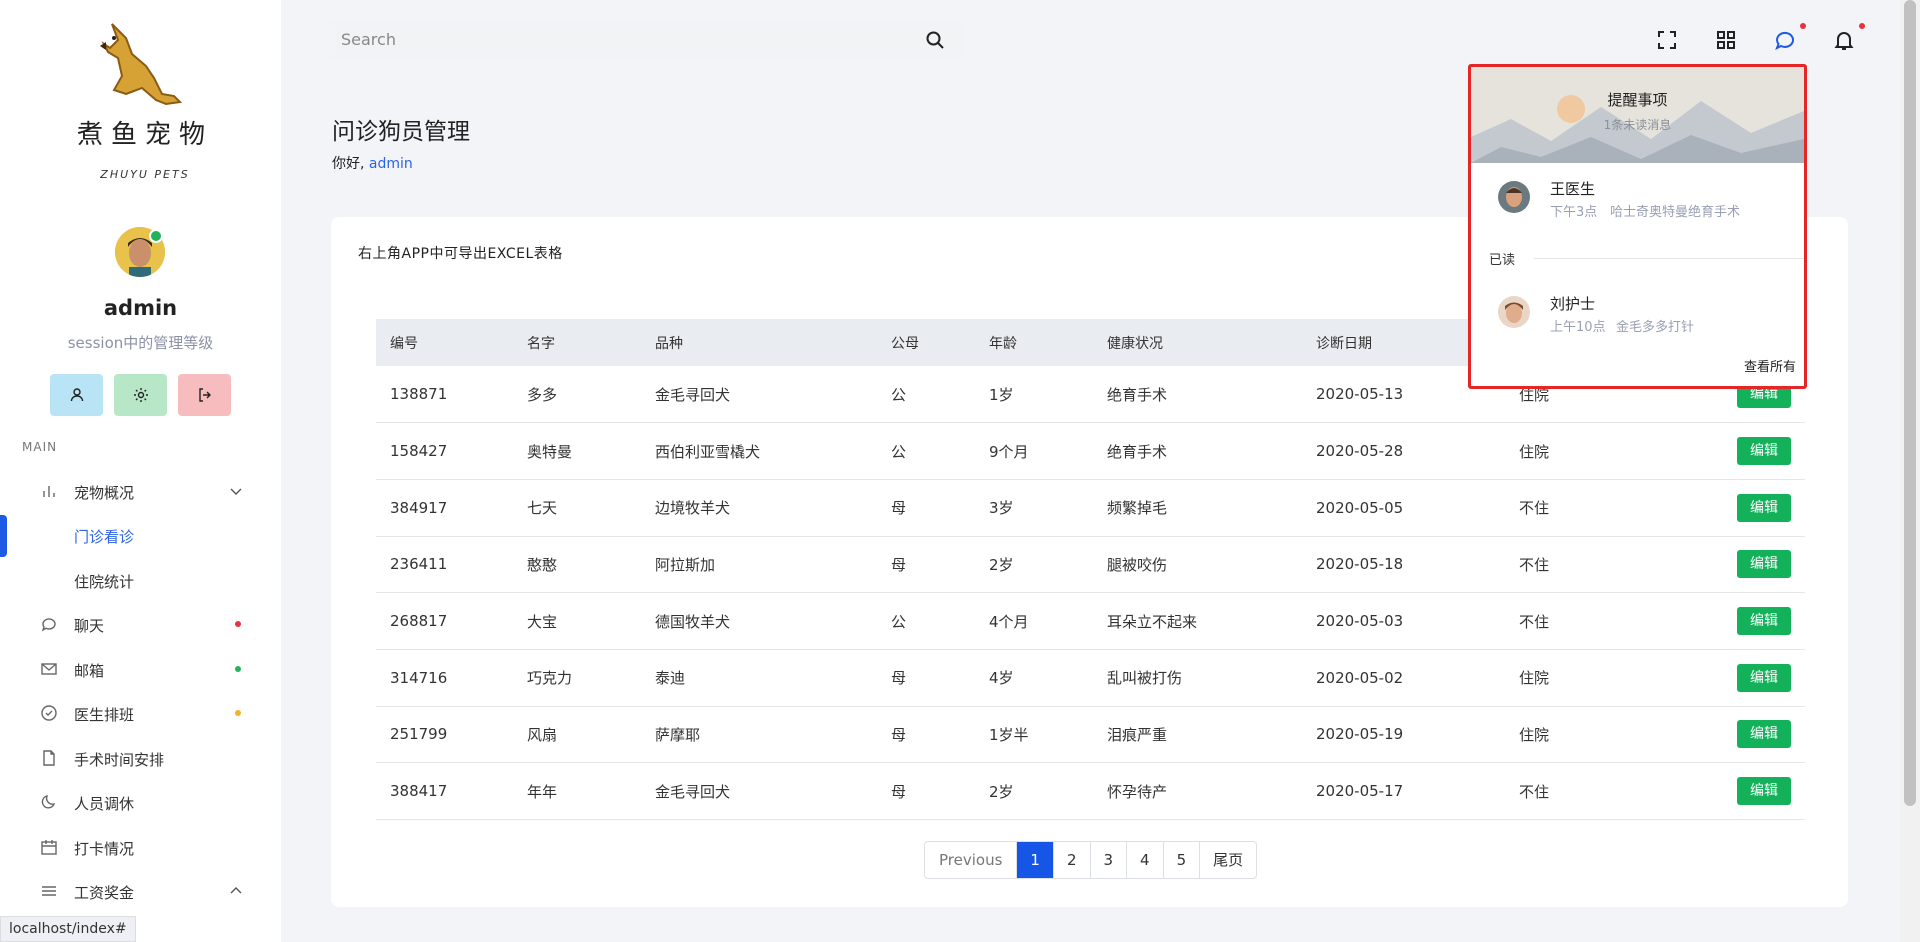 Image resolution: width=1920 pixels, height=942 pixels. What do you see at coordinates (621, 39) in the screenshot?
I see `search-input` at bounding box center [621, 39].